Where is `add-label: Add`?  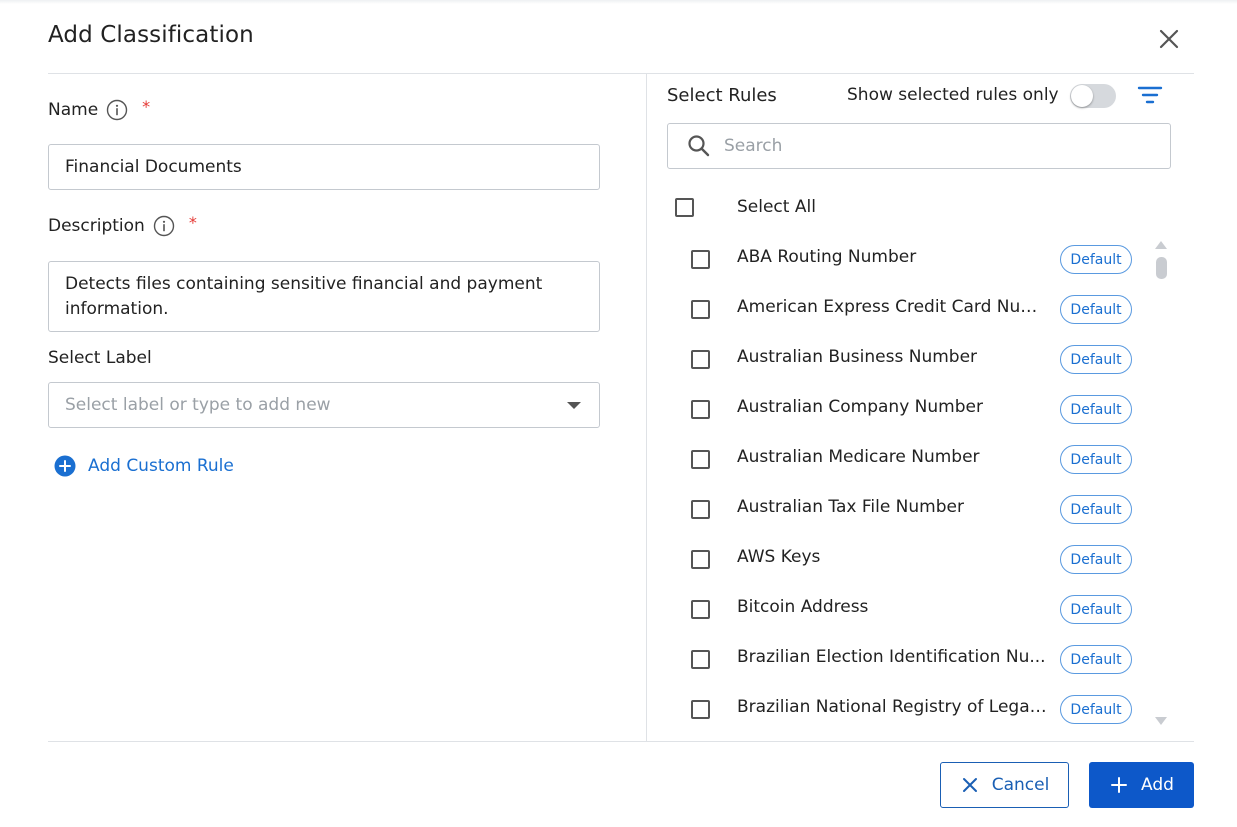 add-label: Add is located at coordinates (1157, 785).